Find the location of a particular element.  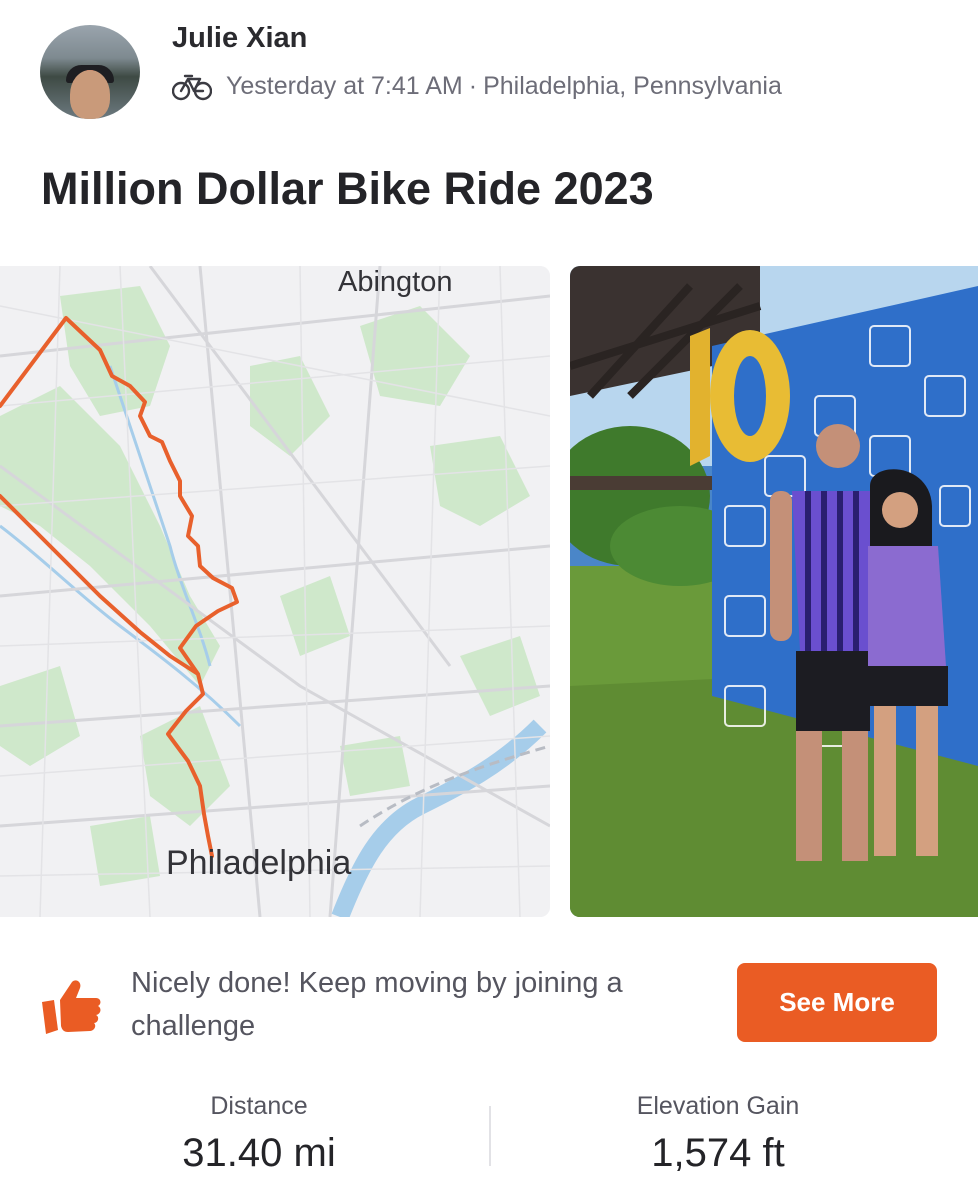

activity-location: Philadelphia, Pennsylvania is located at coordinates (632, 86).